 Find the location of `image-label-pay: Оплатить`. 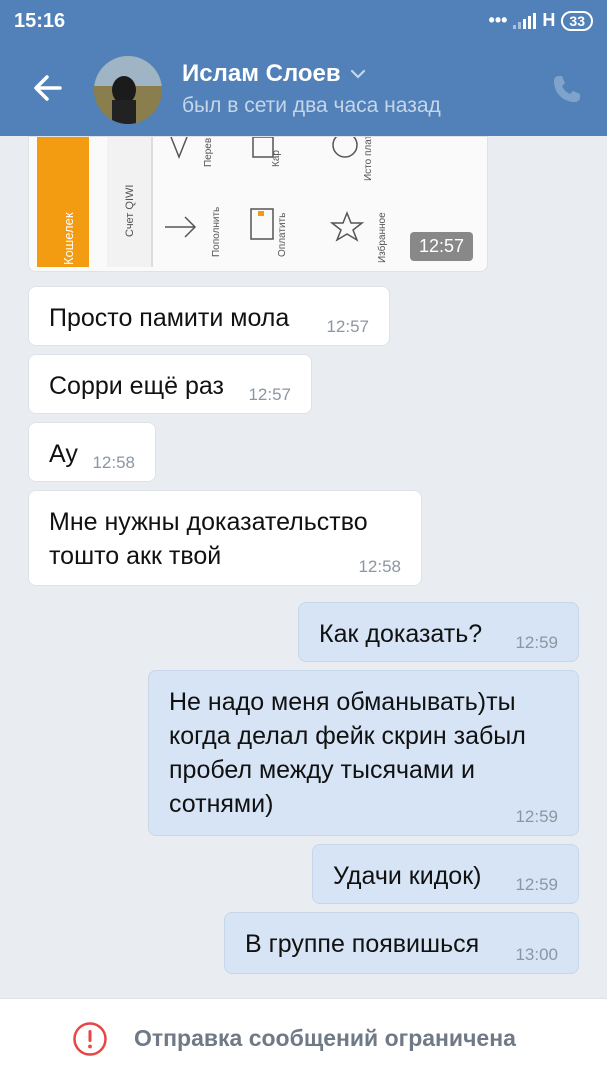

image-label-pay: Оплатить is located at coordinates (282, 235).